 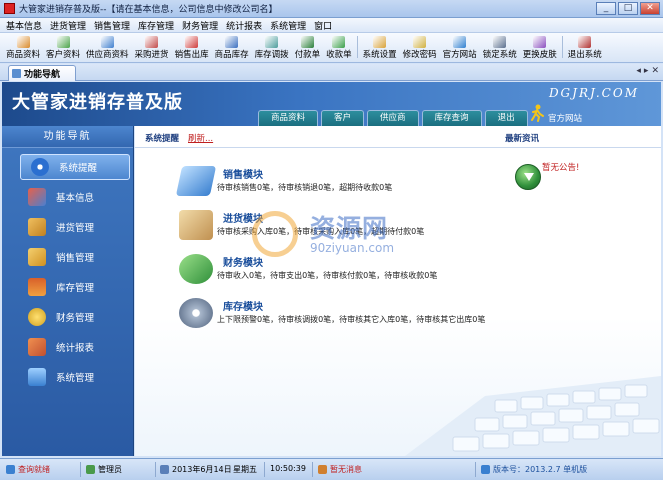 I want to click on banner-tab-goods: 商品资料, so click(x=288, y=118).